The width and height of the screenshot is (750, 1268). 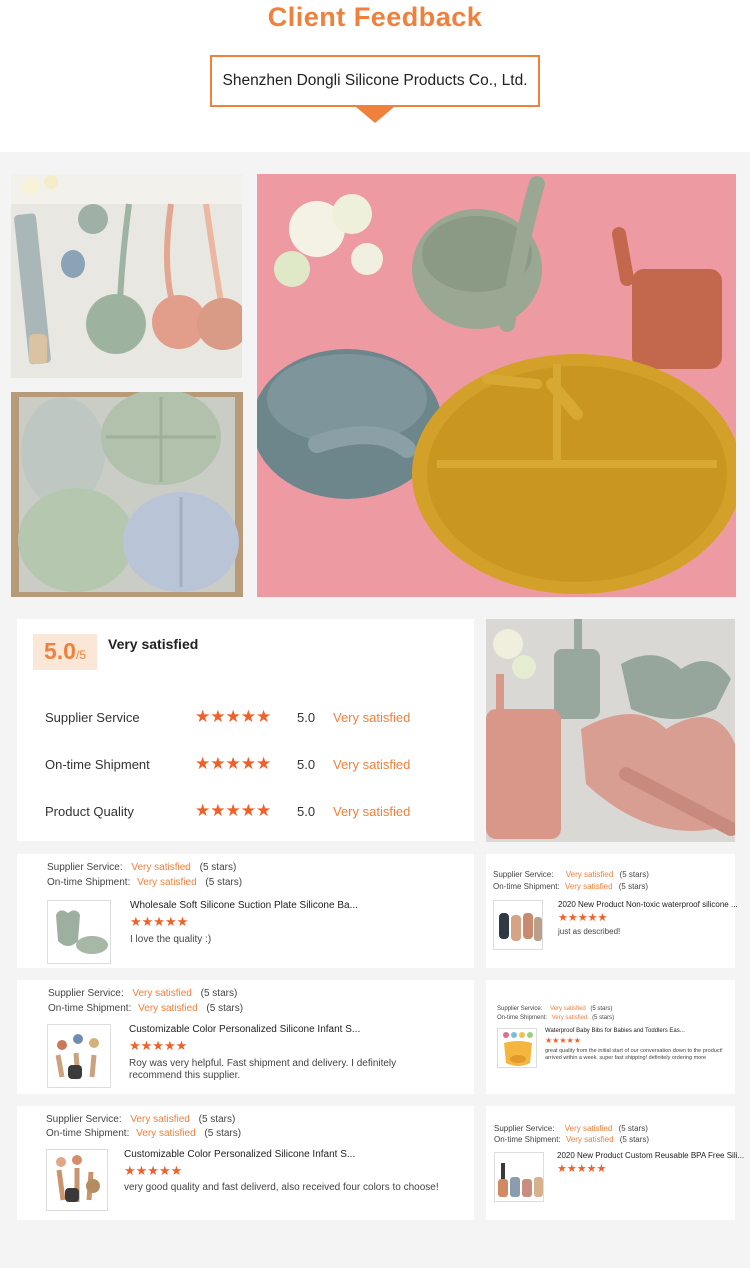 What do you see at coordinates (92, 717) in the screenshot?
I see `metric-name: Supplier Service` at bounding box center [92, 717].